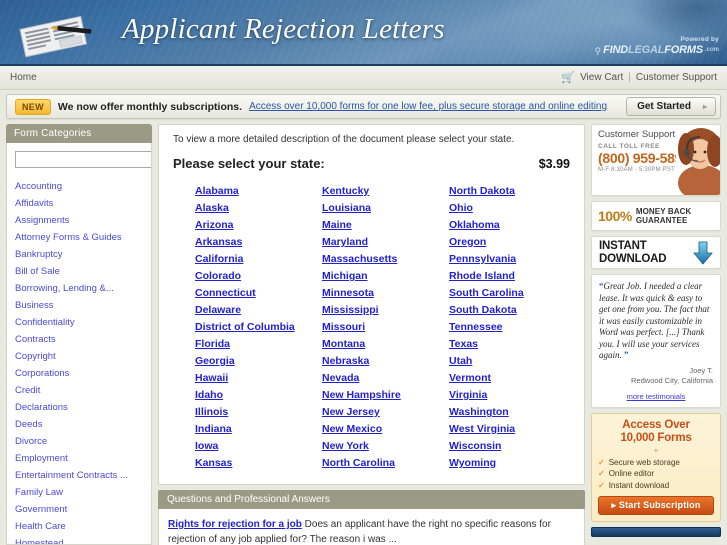  I want to click on state-link-wyoming: Wyoming, so click(509, 463).